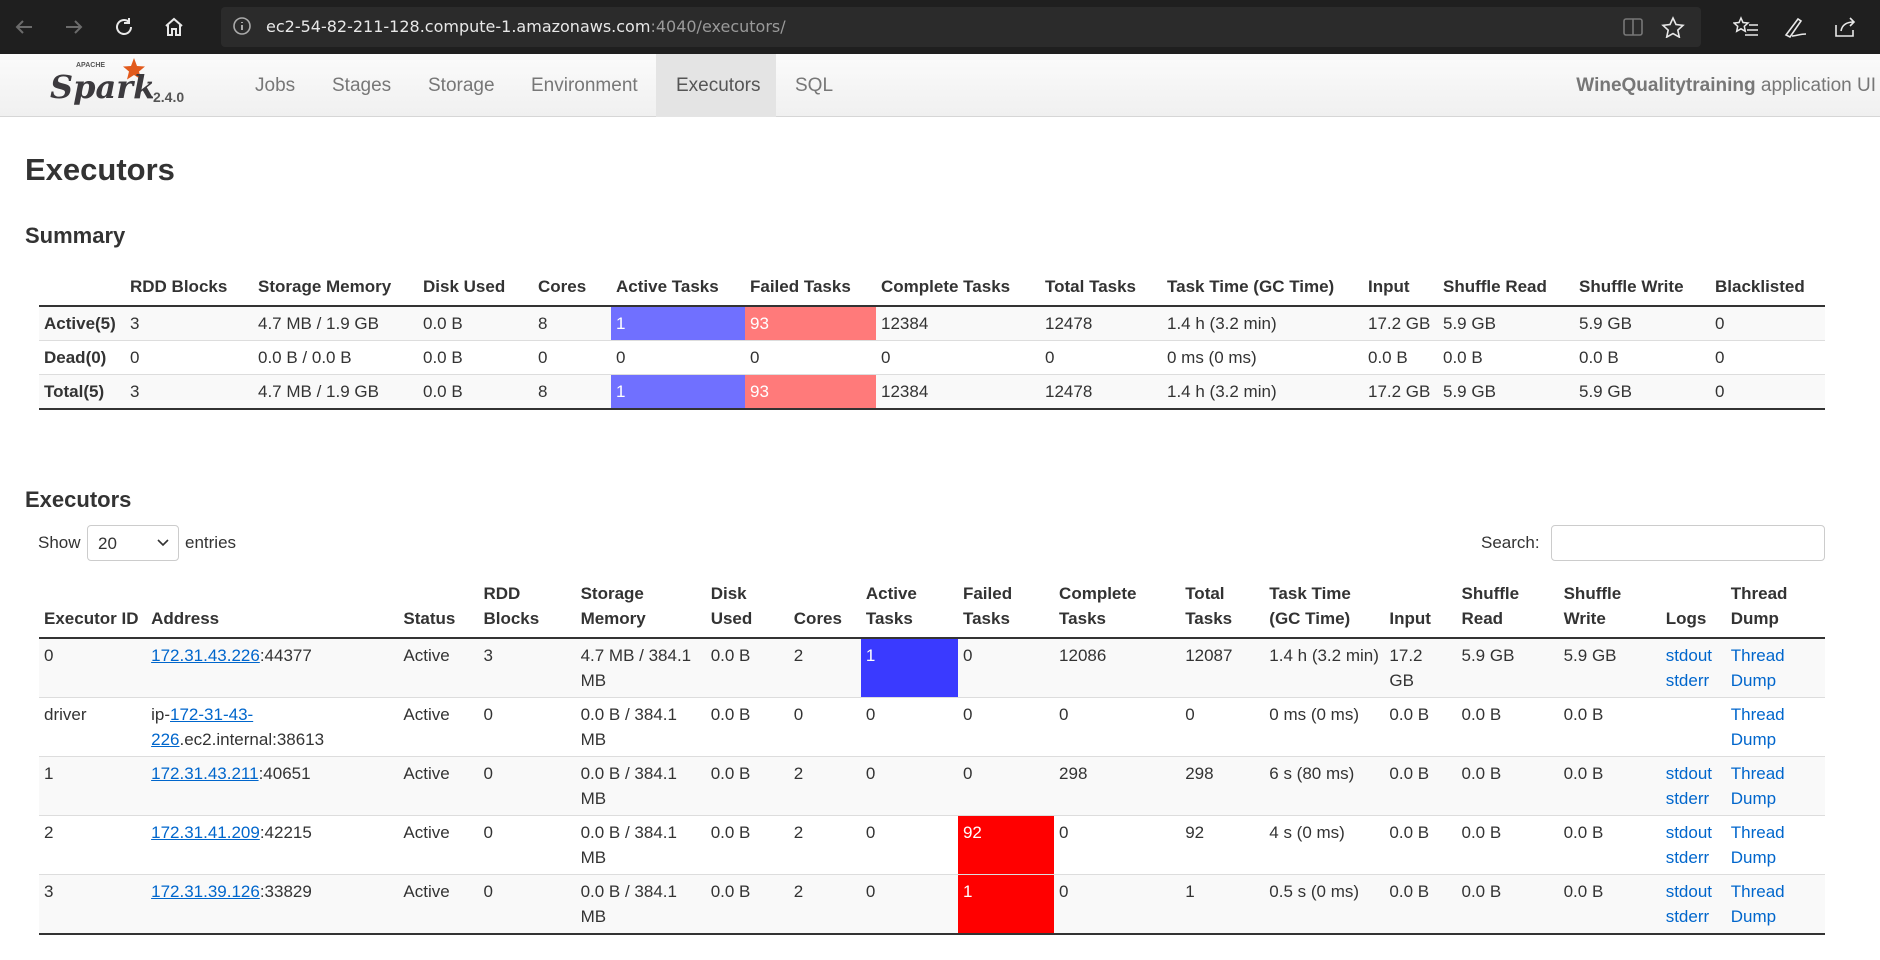 The image size is (1880, 960). Describe the element at coordinates (1633, 27) in the screenshot. I see `reader-view-icon` at that location.